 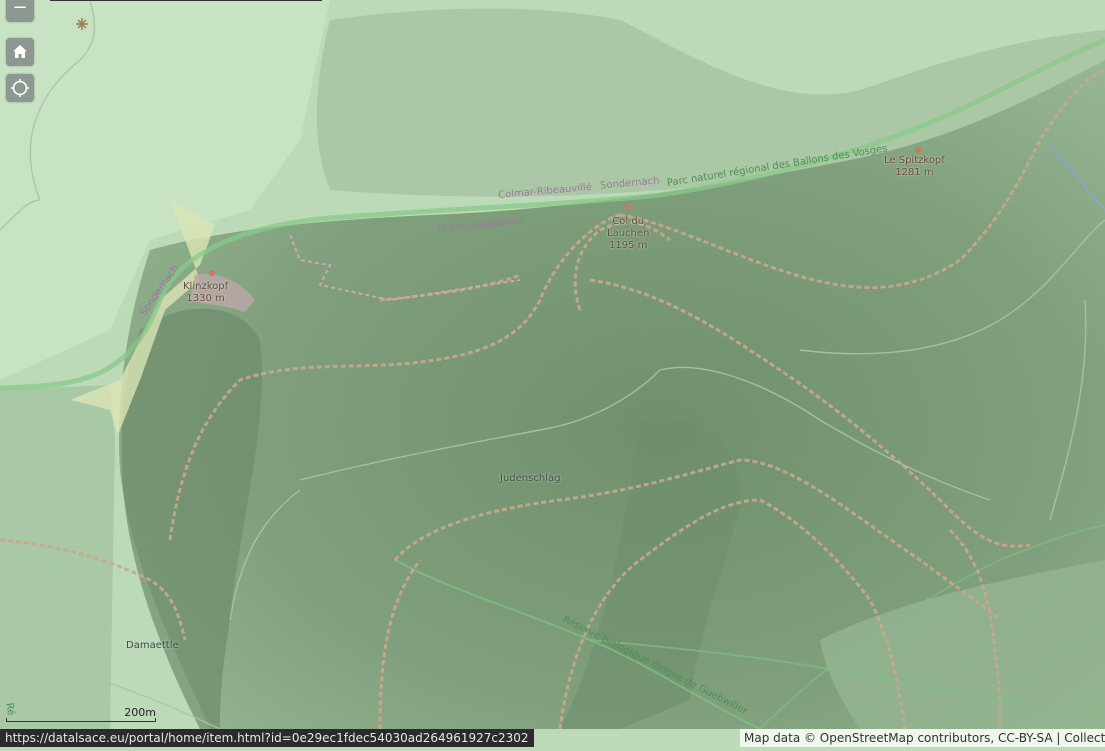 I want to click on peak-elevation: 1281 m, so click(x=914, y=172).